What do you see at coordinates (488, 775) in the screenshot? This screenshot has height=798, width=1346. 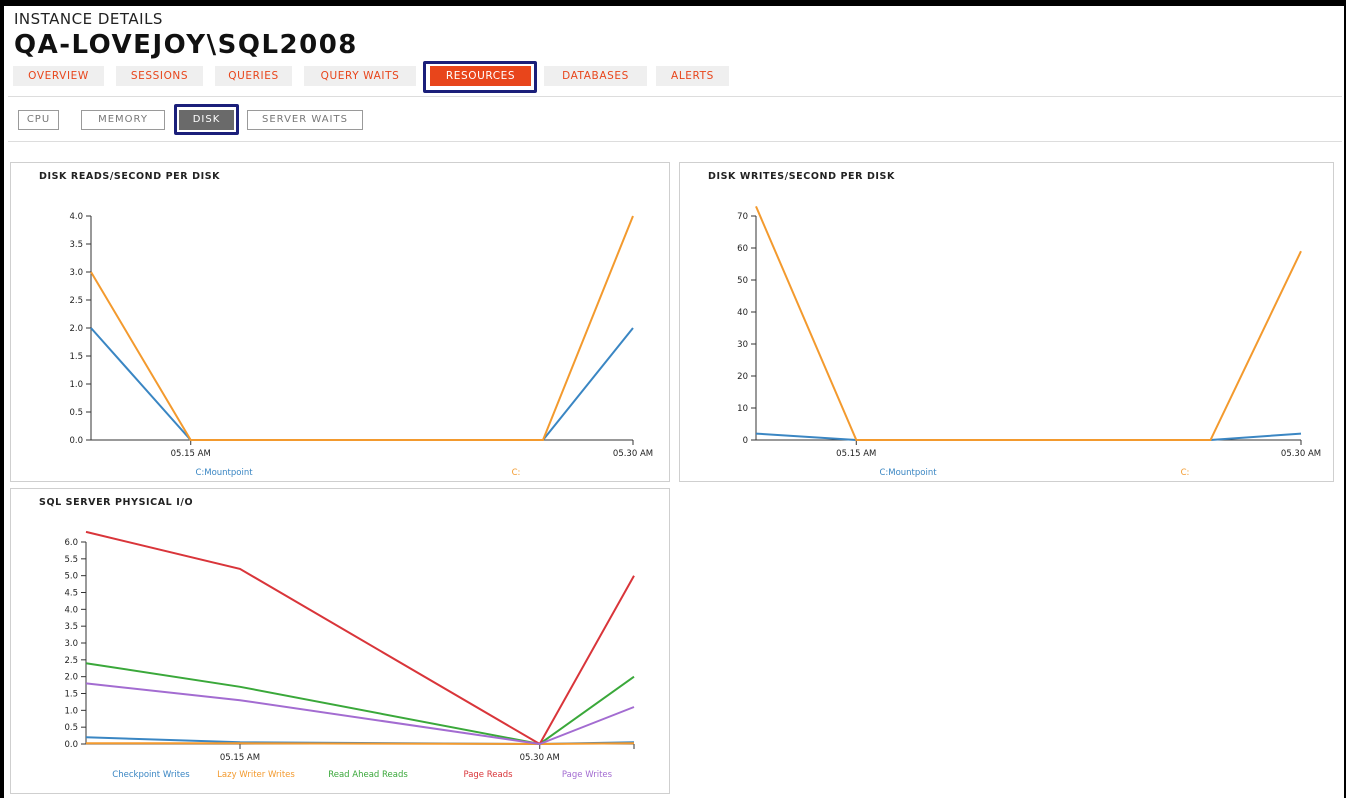 I see `legend-entry: Page Reads` at bounding box center [488, 775].